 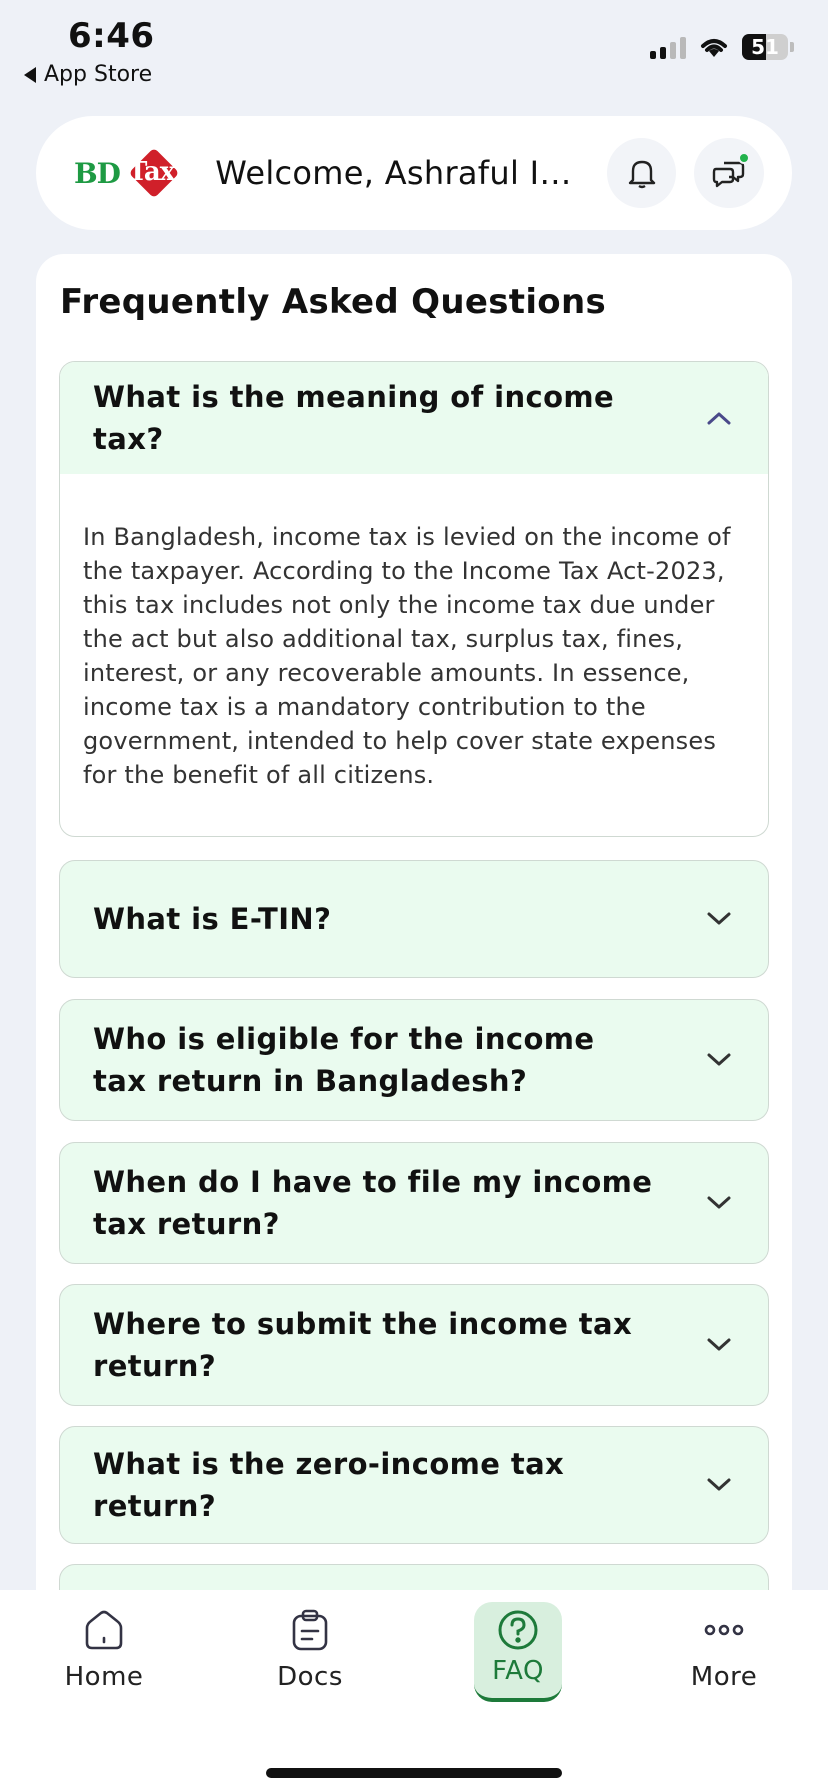 I want to click on battery-level: 51, so click(x=765, y=47).